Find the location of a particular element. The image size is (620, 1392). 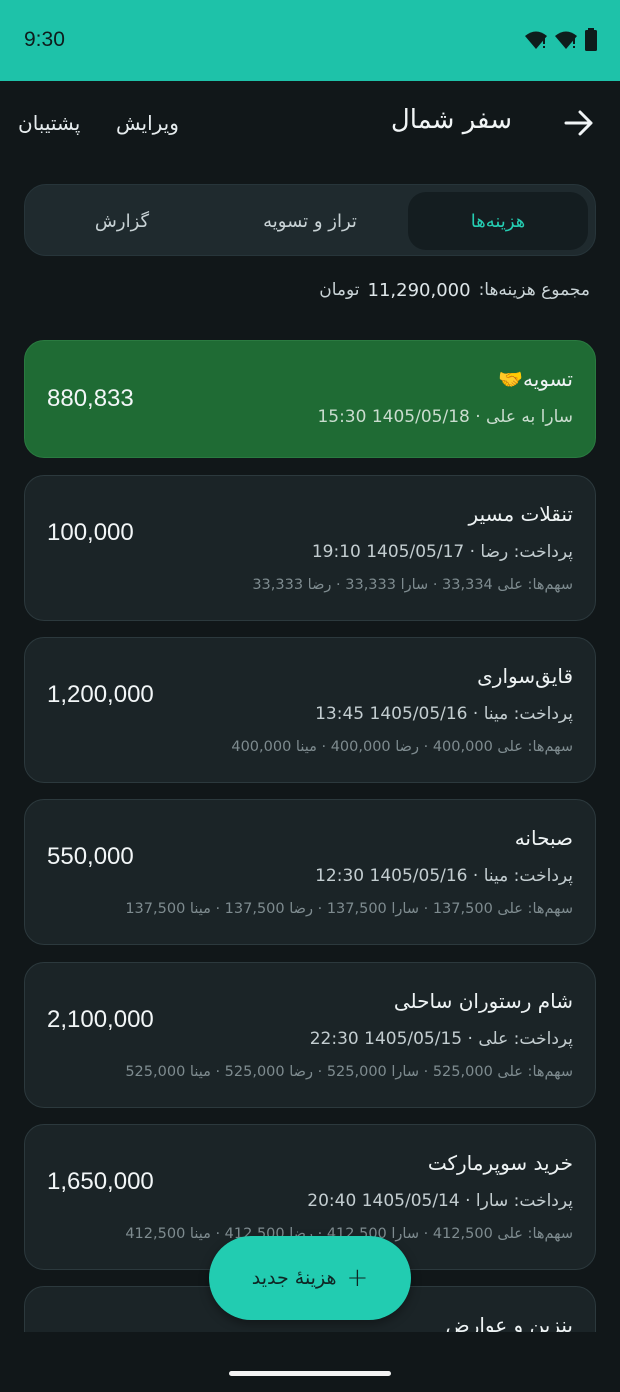

arrow-right-icon is located at coordinates (578, 123).